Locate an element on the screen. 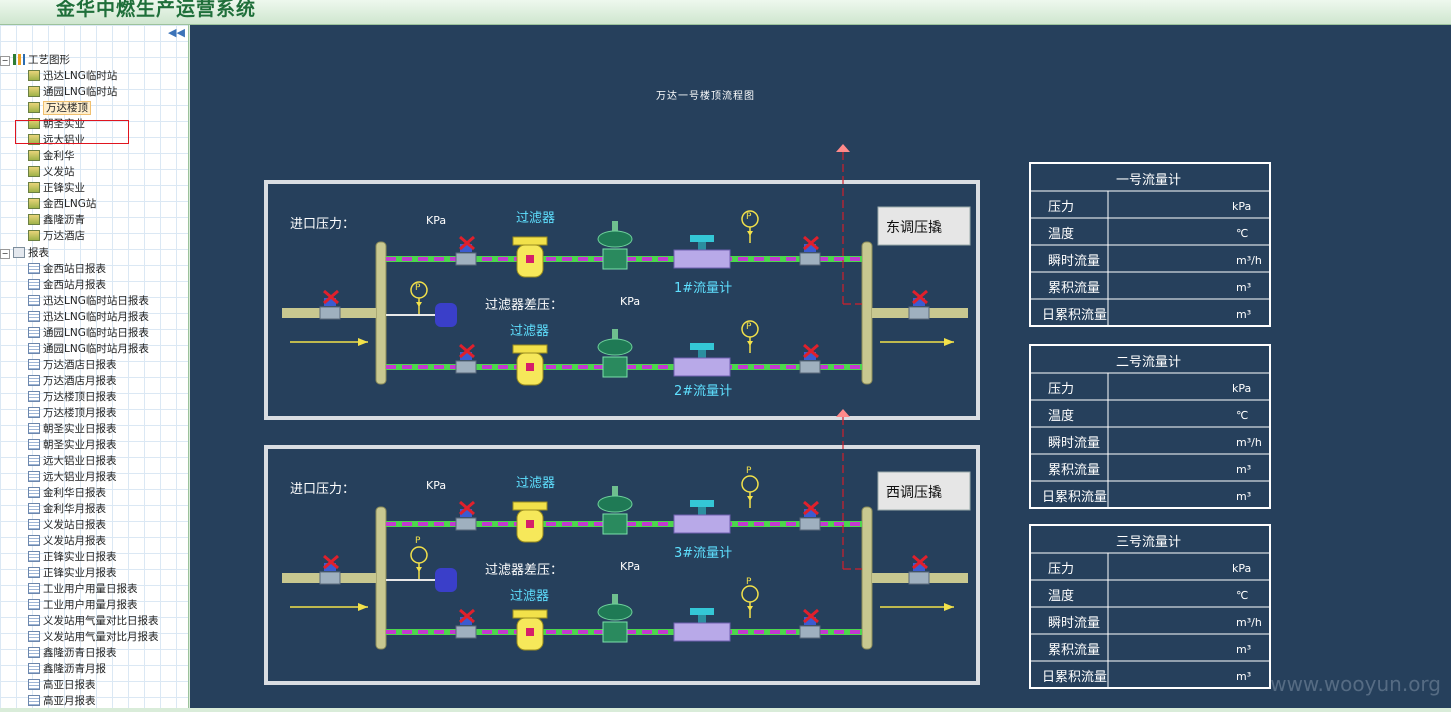 The width and height of the screenshot is (1451, 712). tree-item-label: 远大铝业日报表 is located at coordinates (80, 461).